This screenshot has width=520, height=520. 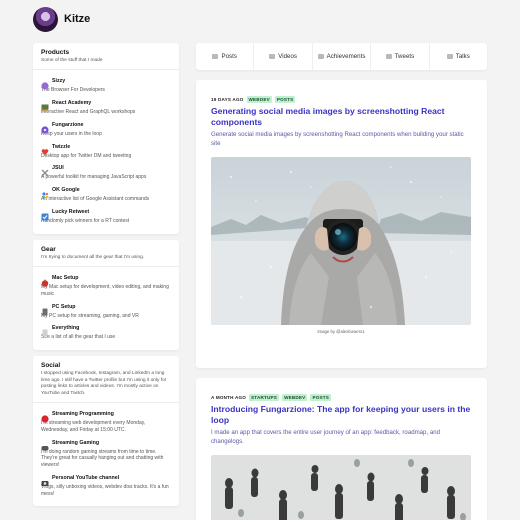 I want to click on gamepad-icon, so click(x=45, y=445).